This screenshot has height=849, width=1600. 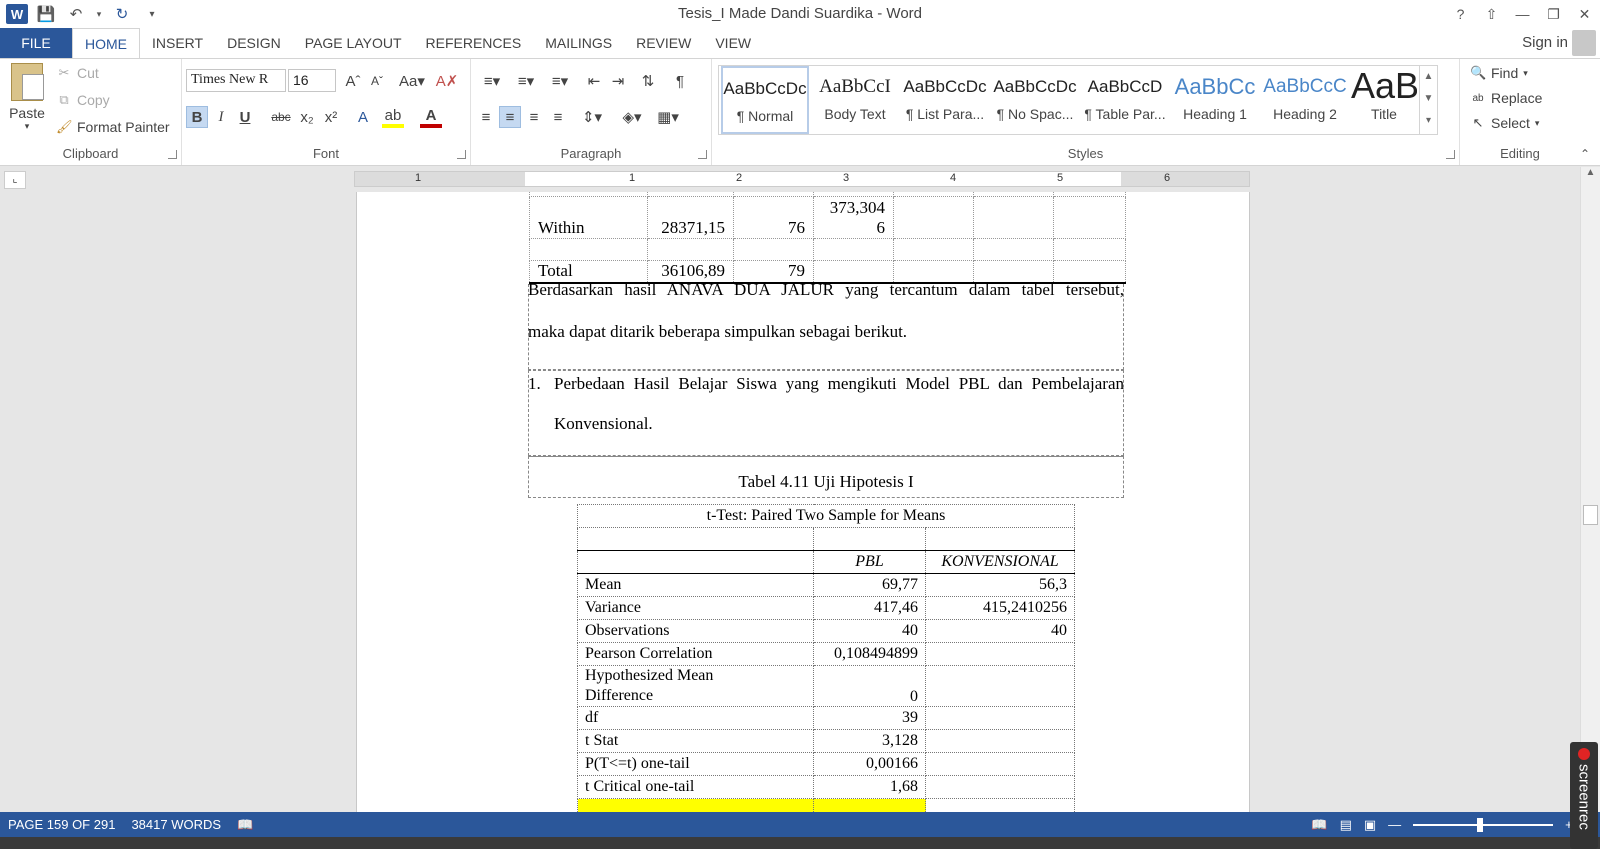 What do you see at coordinates (36, 43) in the screenshot?
I see `tab-file: FILE` at bounding box center [36, 43].